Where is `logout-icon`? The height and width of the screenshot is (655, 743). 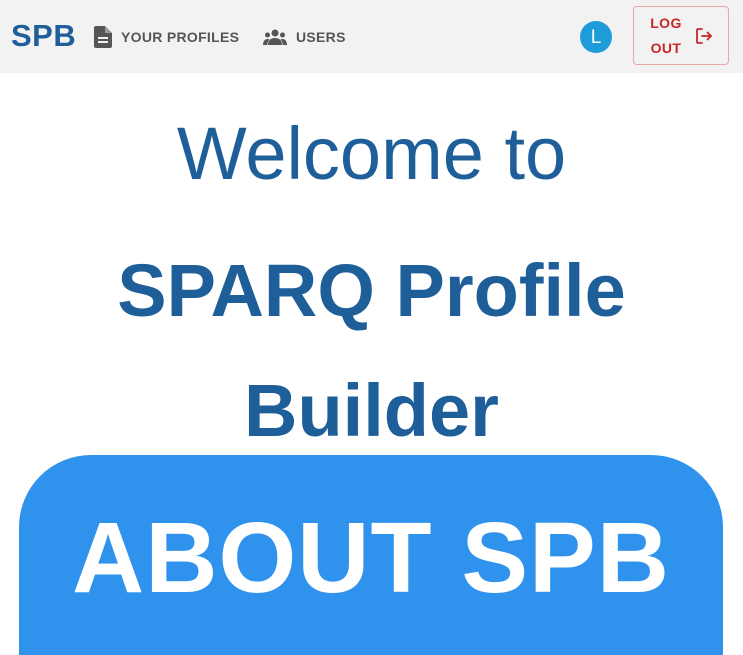
logout-icon is located at coordinates (704, 36).